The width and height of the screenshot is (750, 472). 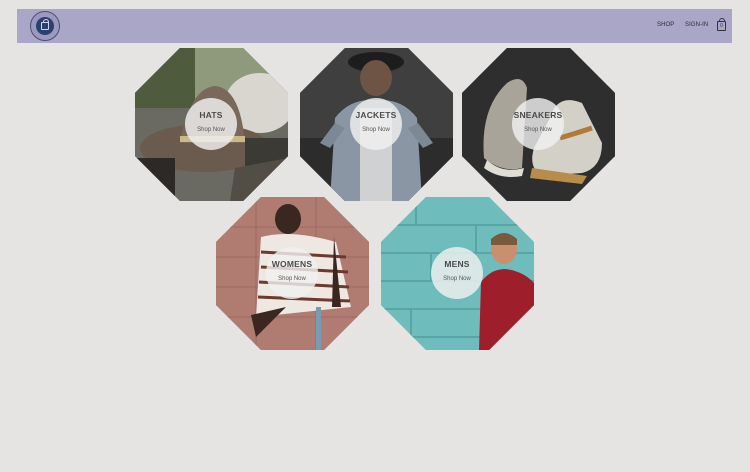 I want to click on collection-badge: WOMENS Shop Now, so click(x=292, y=273).